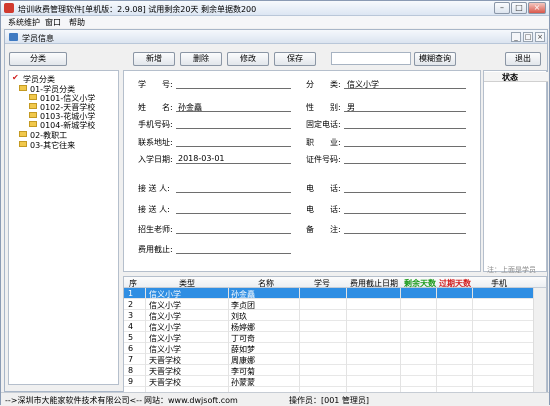 The image size is (550, 406). What do you see at coordinates (275, 22) in the screenshot?
I see `menu-bar: 系统维护 窗口 帮助` at bounding box center [275, 22].